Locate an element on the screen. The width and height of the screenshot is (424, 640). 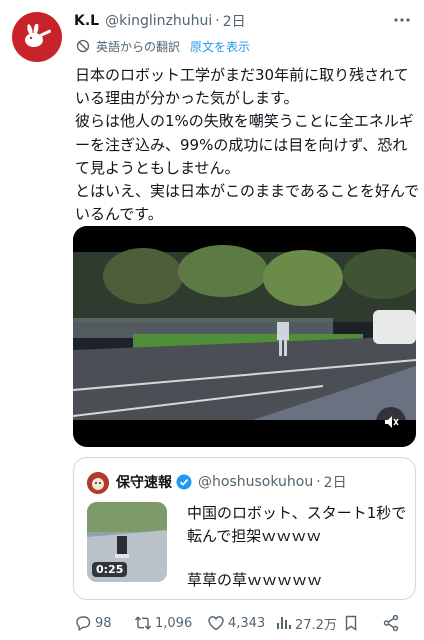
verified-badge-icon is located at coordinates (184, 482).